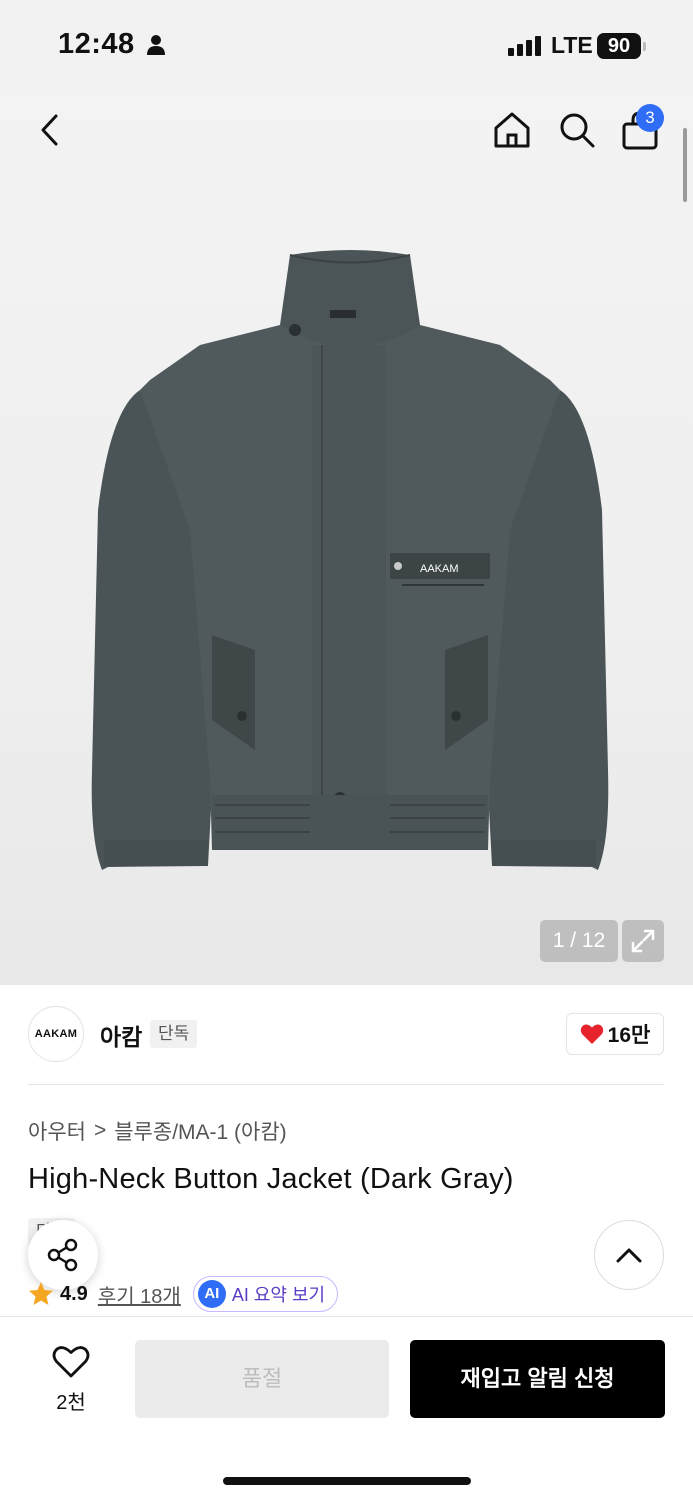 The height and width of the screenshot is (1500, 693). What do you see at coordinates (629, 1035) in the screenshot?
I see `brand-like-count: 16만` at bounding box center [629, 1035].